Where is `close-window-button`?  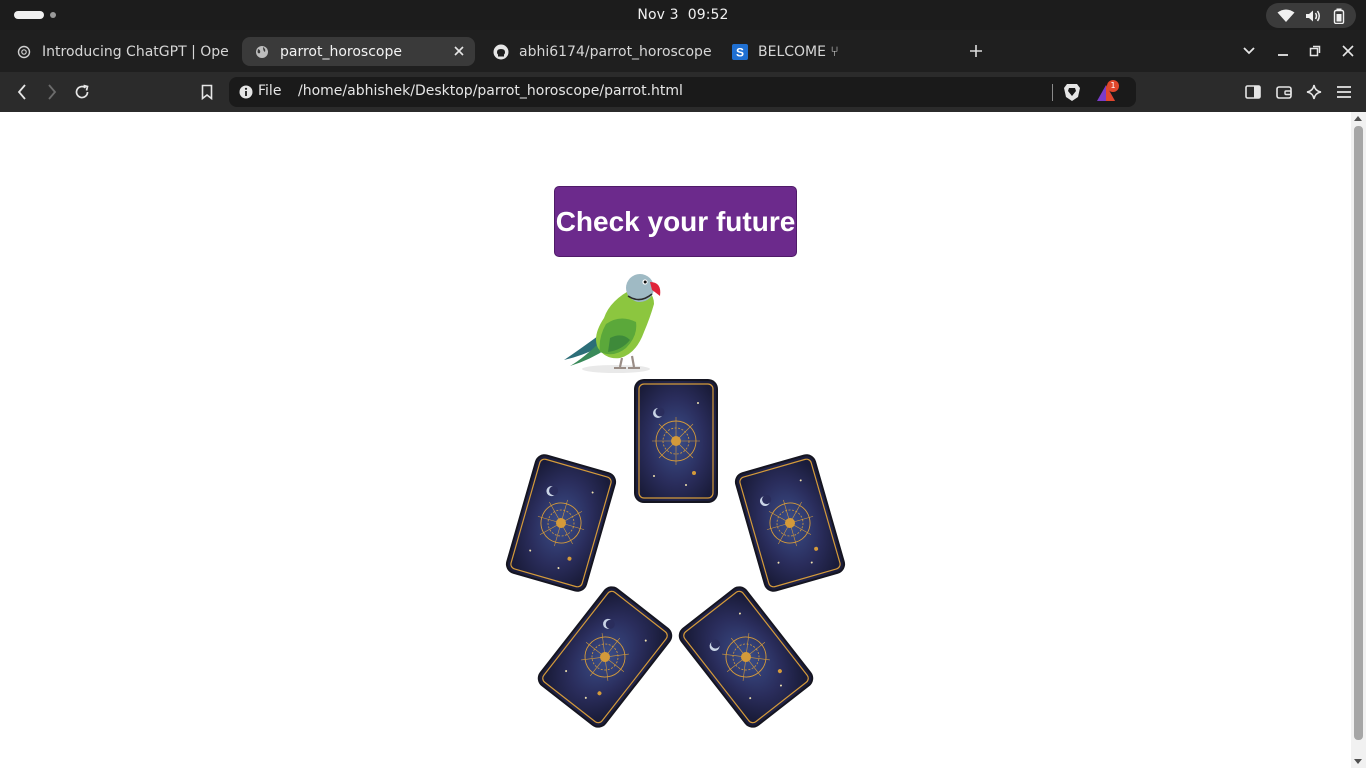 close-window-button is located at coordinates (1348, 51).